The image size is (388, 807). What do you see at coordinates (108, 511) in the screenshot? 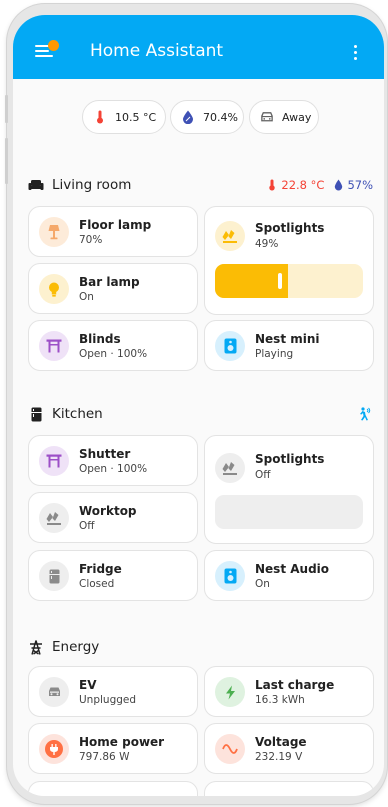
I see `tile-name: Worktop` at bounding box center [108, 511].